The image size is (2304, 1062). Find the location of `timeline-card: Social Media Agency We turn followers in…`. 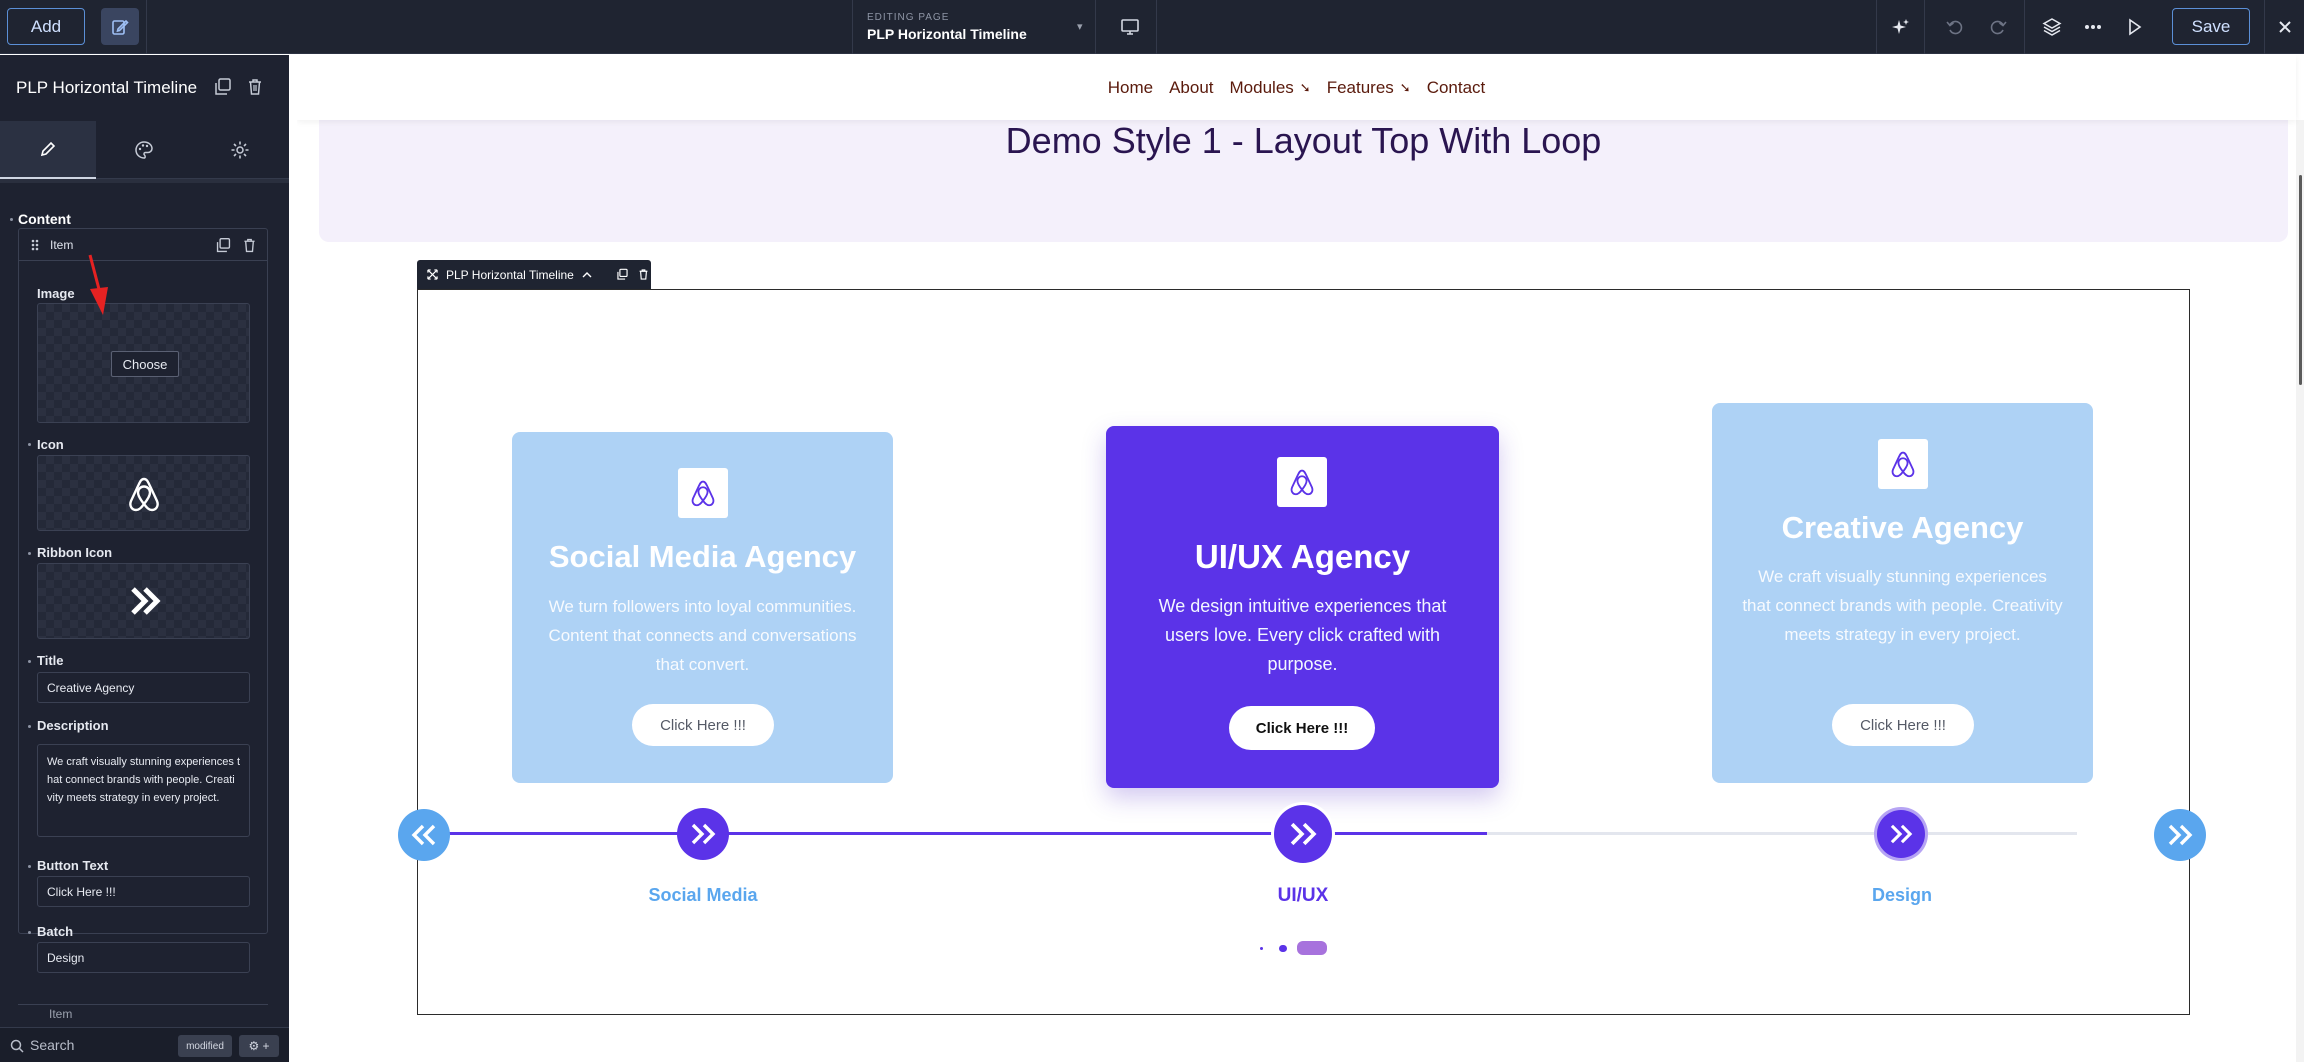

timeline-card: Social Media Agency We turn followers in… is located at coordinates (702, 607).